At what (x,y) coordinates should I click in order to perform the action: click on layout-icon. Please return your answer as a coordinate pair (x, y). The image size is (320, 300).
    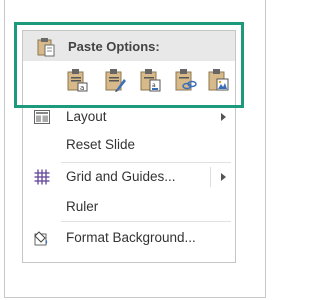
    Looking at the image, I should click on (42, 117).